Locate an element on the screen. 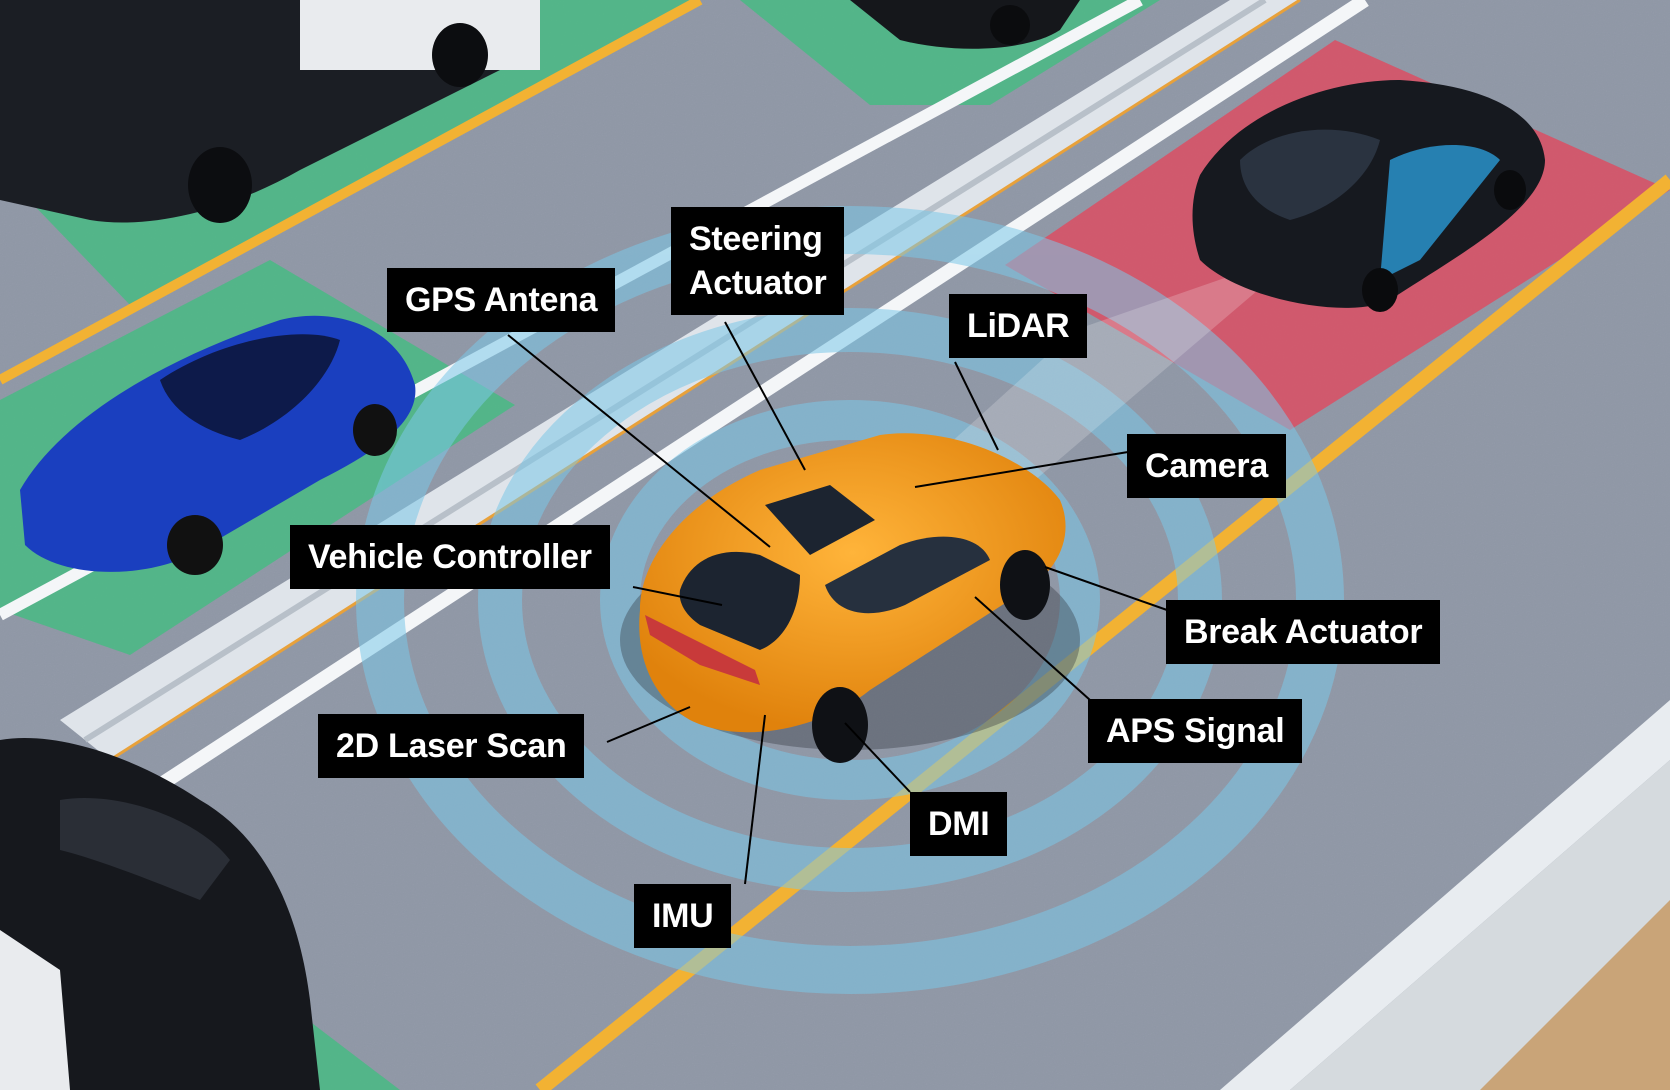  label-break-actuator: Break Actuator is located at coordinates (1303, 632).